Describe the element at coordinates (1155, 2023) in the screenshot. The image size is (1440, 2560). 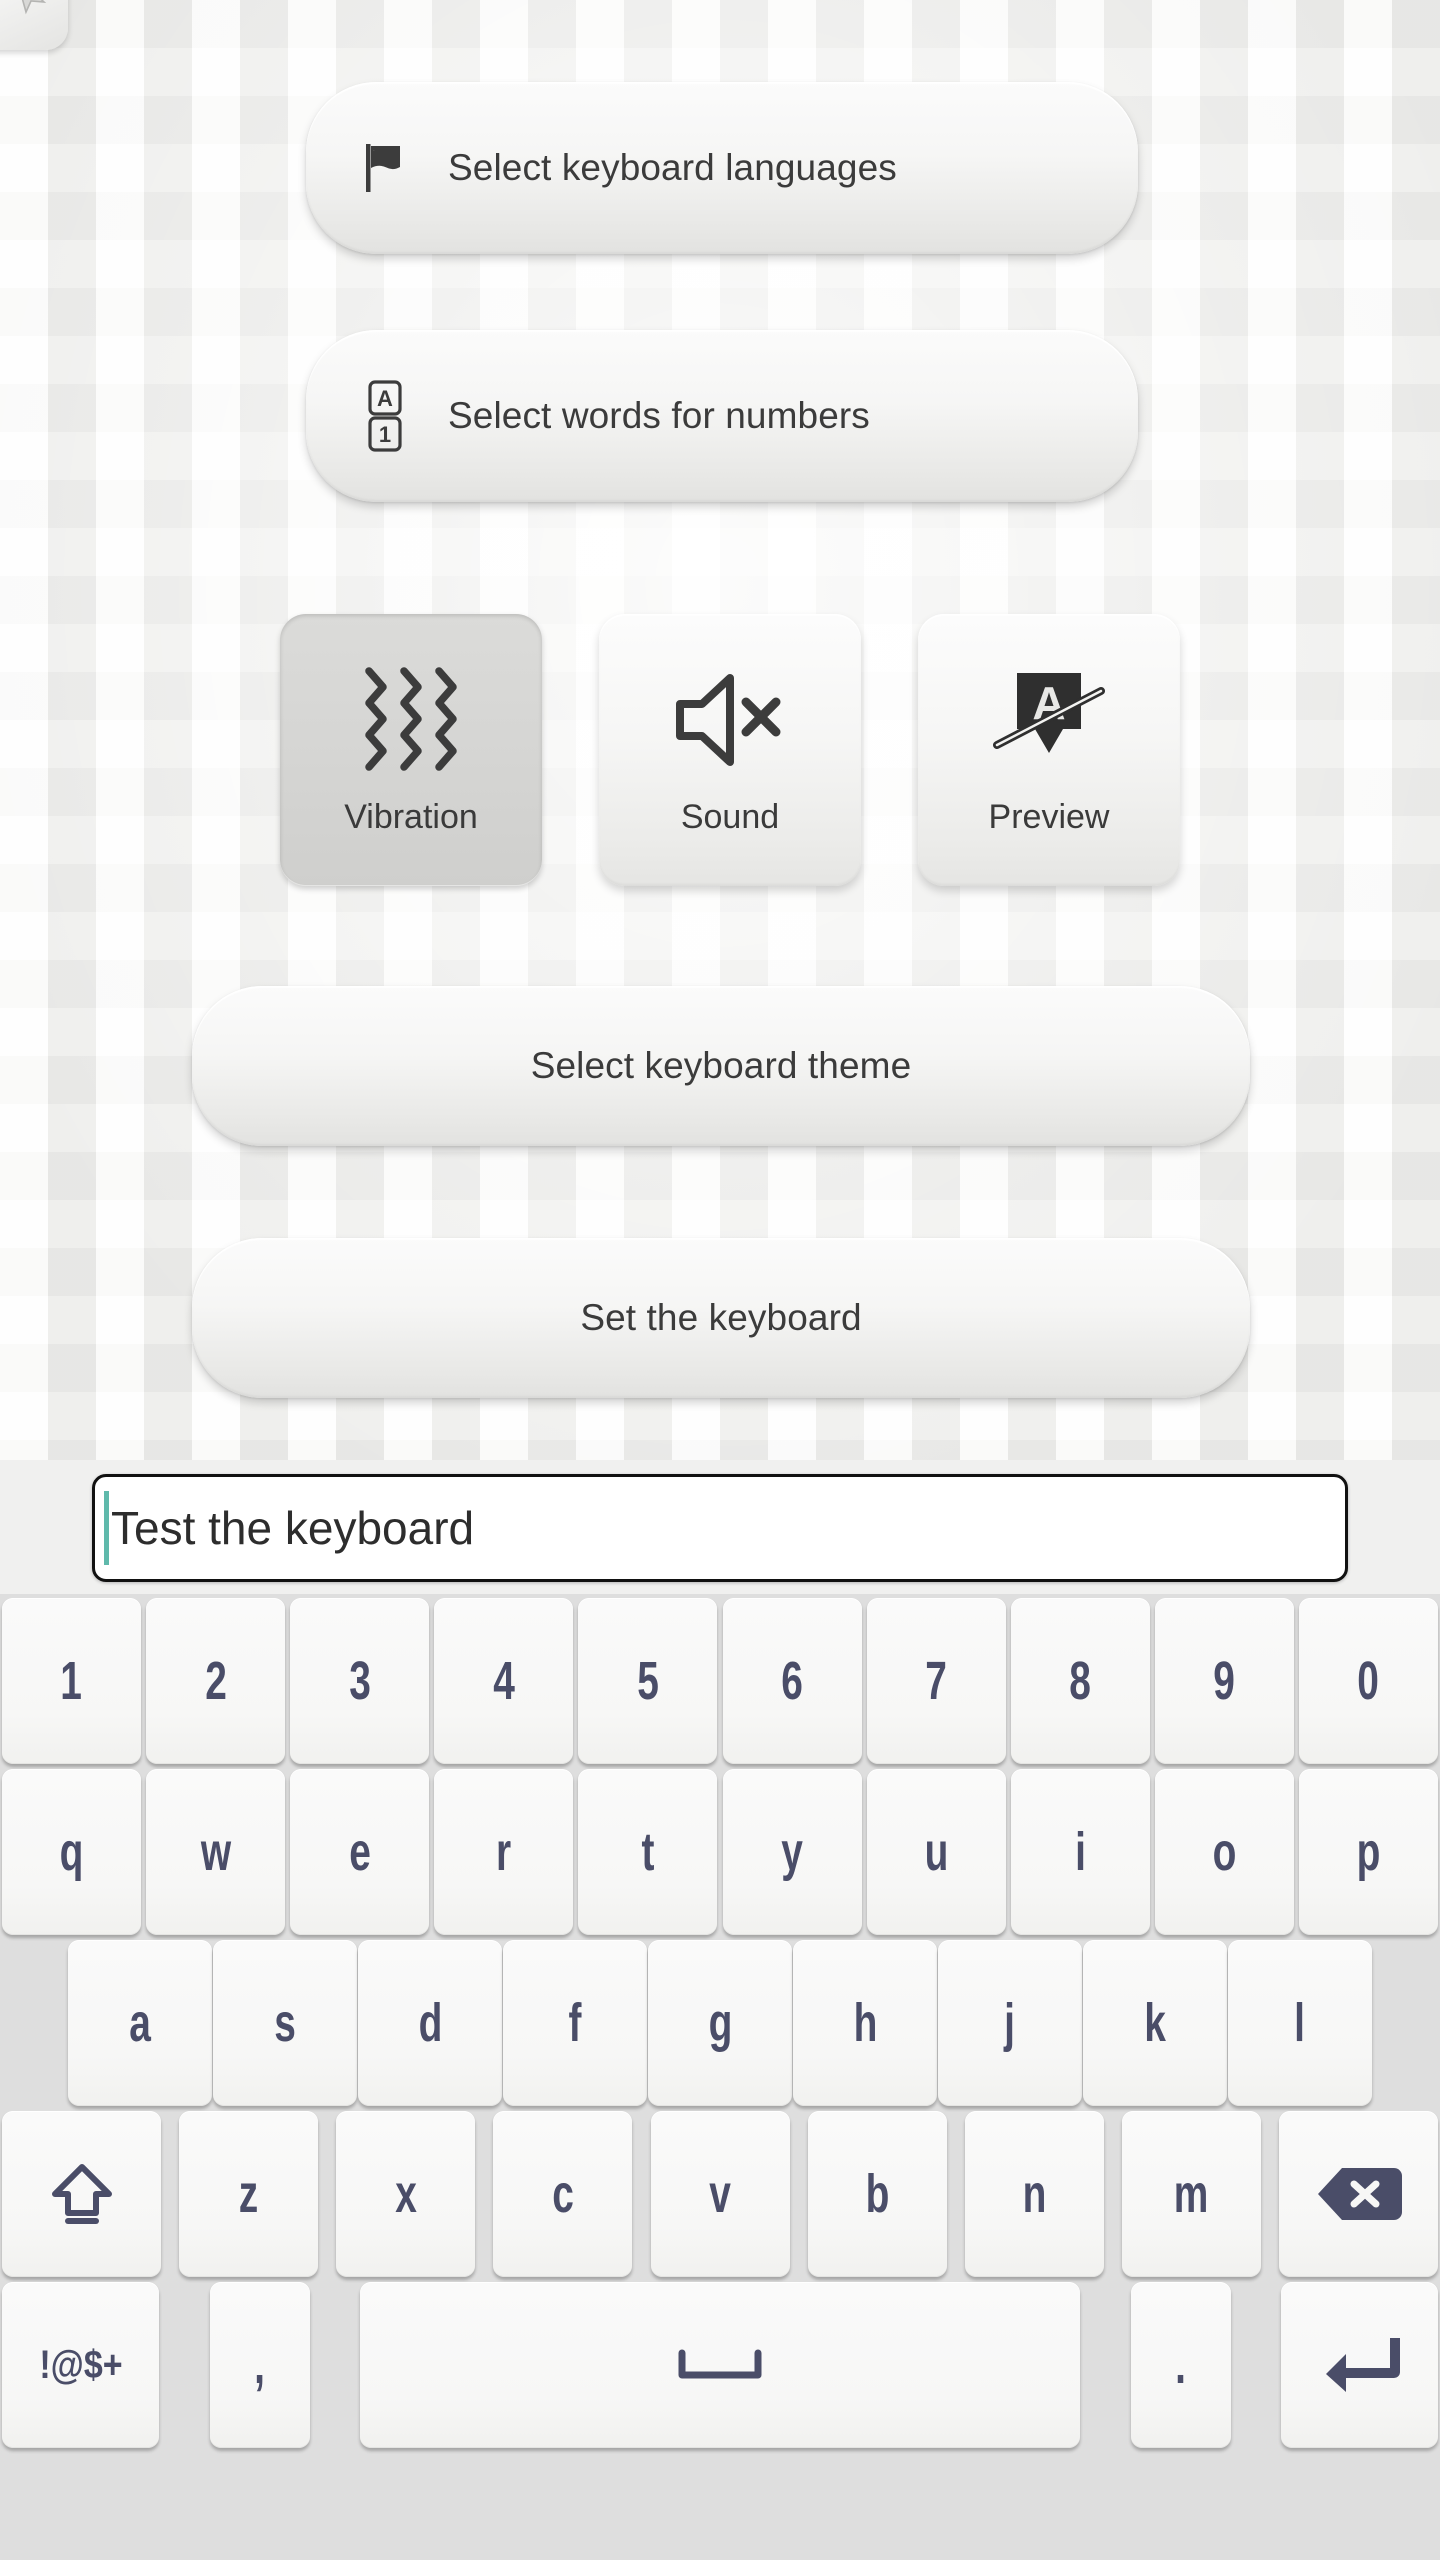
I see `key-k: k` at that location.